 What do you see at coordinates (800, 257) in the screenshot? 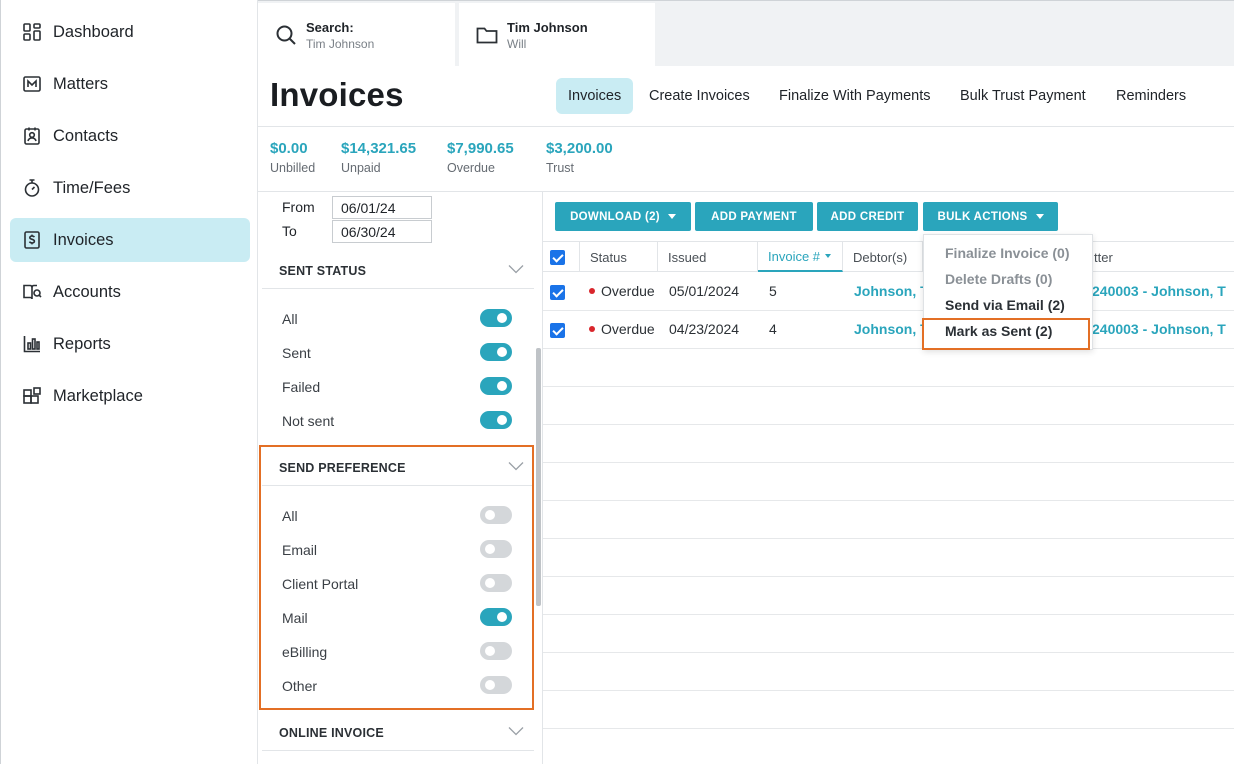
I see `column-header-invoice-number: Invoice #` at bounding box center [800, 257].